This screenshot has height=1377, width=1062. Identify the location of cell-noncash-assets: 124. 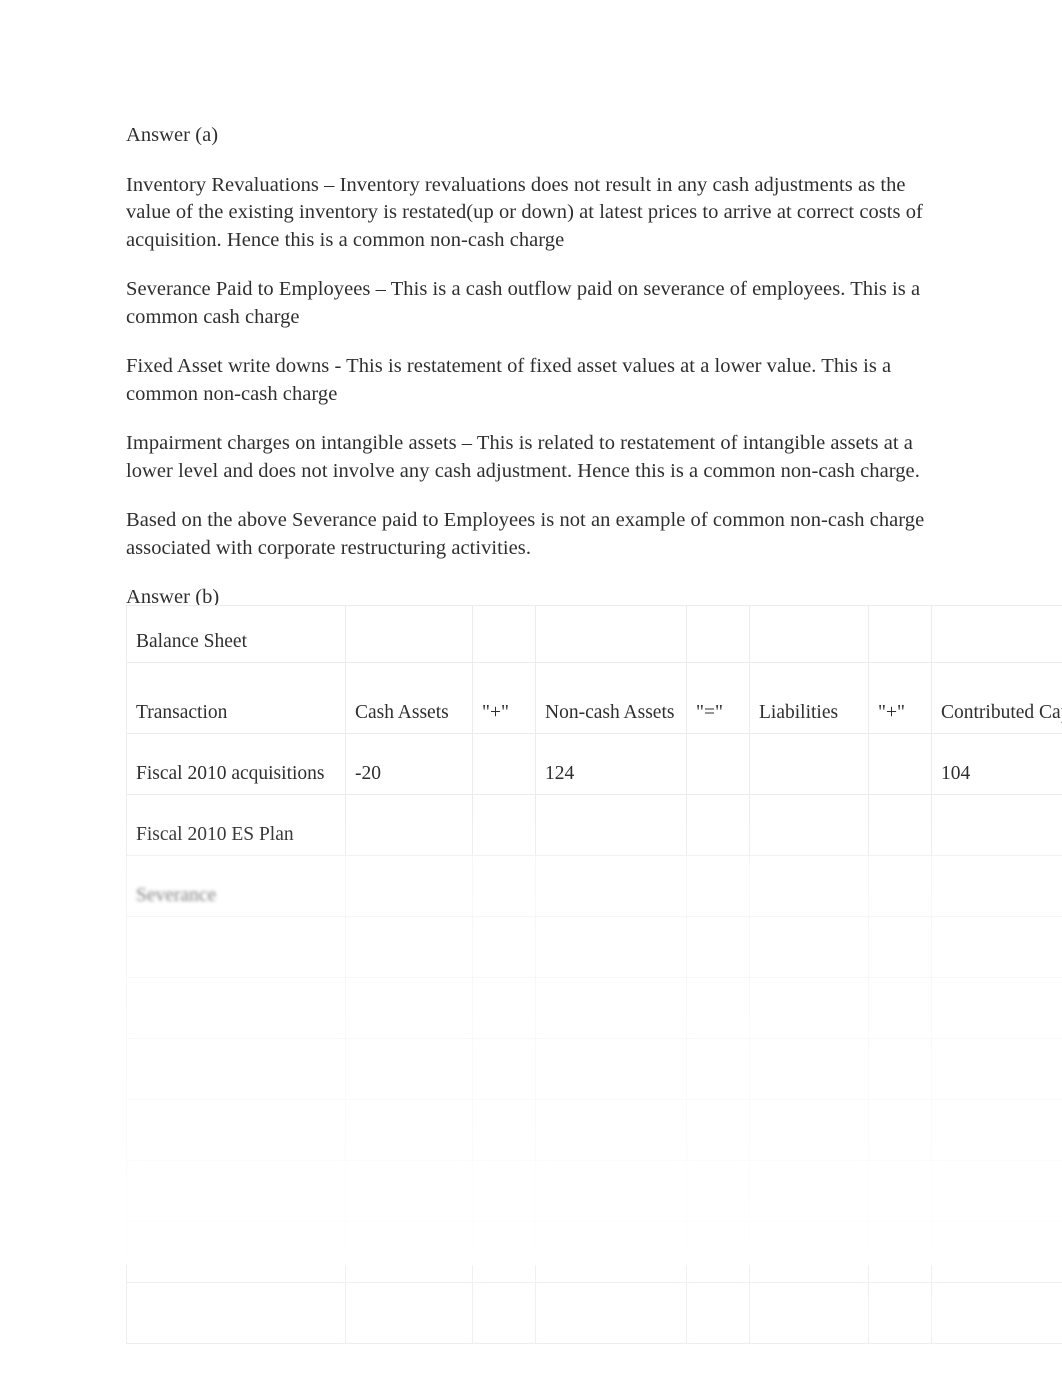
(611, 764).